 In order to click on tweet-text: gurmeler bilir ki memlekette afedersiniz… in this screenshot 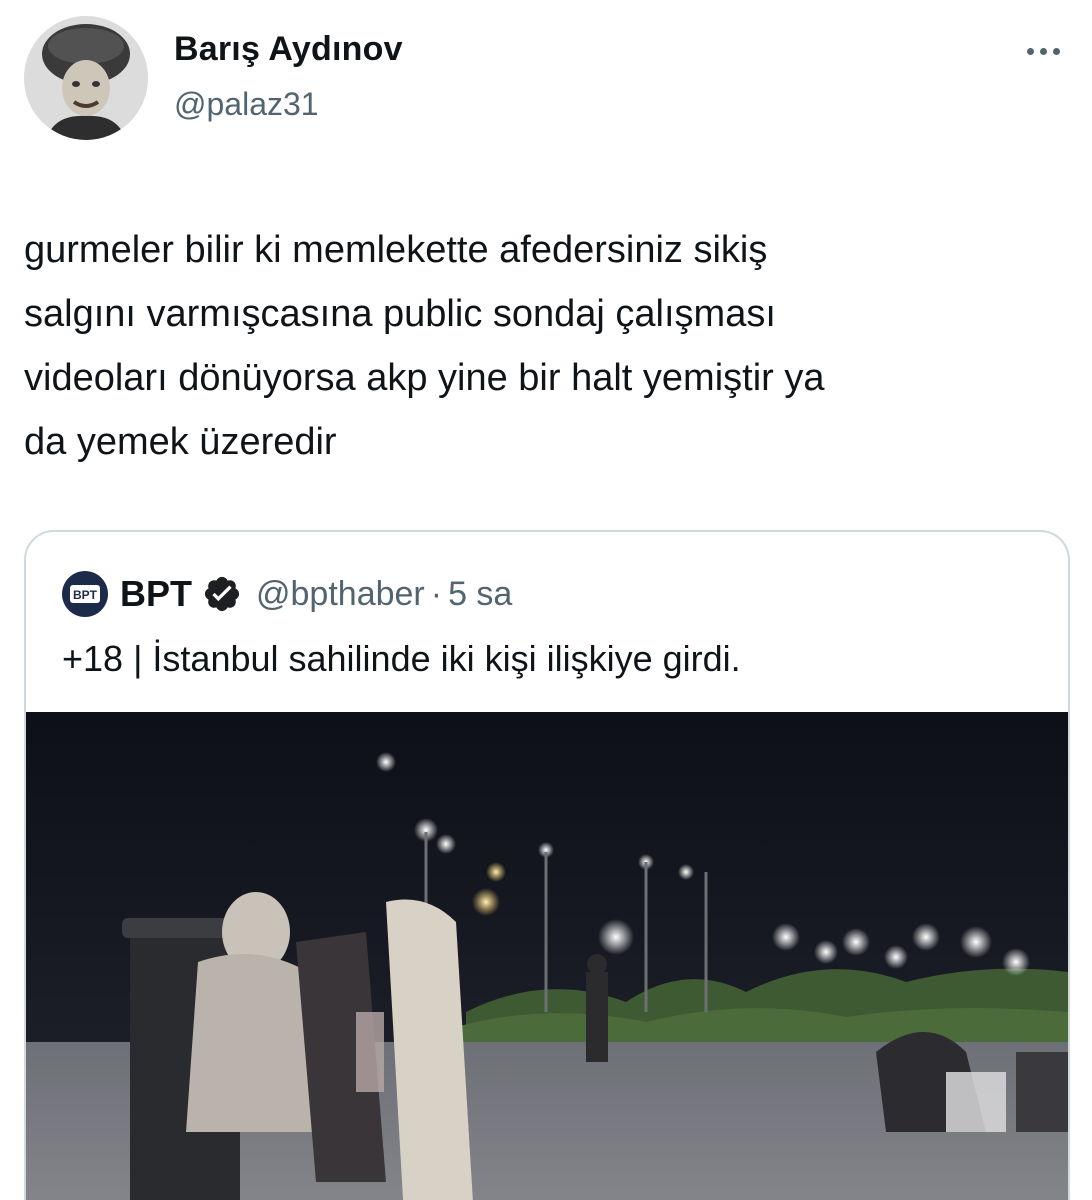, I will do `click(424, 346)`.